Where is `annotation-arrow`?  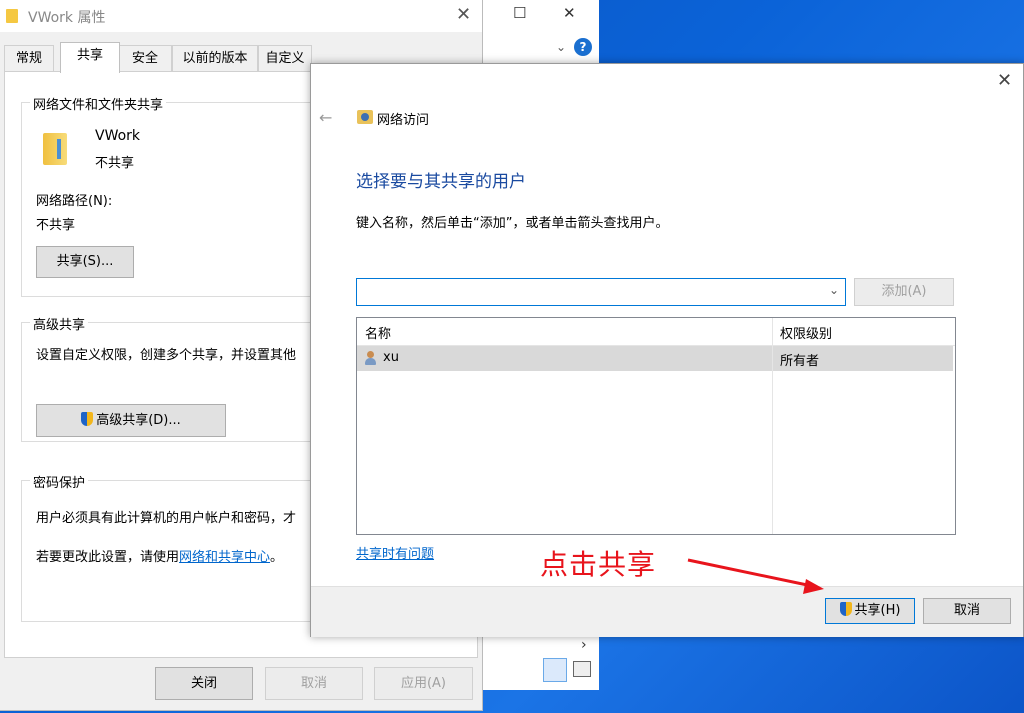
annotation-arrow is located at coordinates (755, 576).